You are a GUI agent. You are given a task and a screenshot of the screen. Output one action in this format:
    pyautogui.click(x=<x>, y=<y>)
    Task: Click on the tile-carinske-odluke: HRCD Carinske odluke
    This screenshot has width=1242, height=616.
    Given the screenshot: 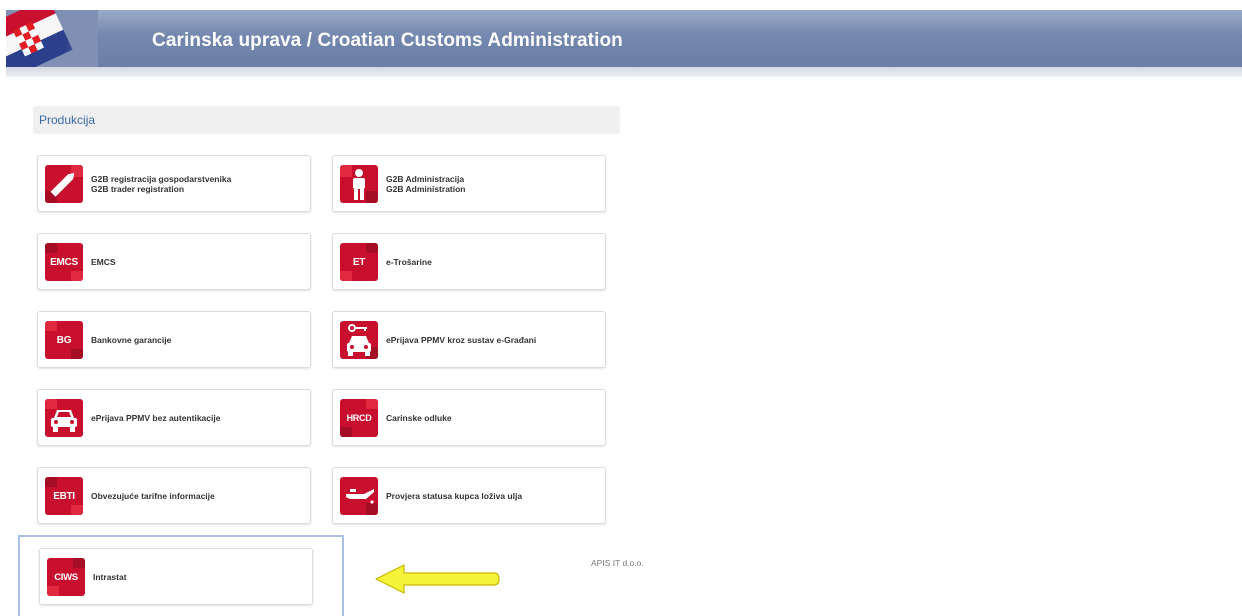 What is the action you would take?
    pyautogui.click(x=469, y=417)
    